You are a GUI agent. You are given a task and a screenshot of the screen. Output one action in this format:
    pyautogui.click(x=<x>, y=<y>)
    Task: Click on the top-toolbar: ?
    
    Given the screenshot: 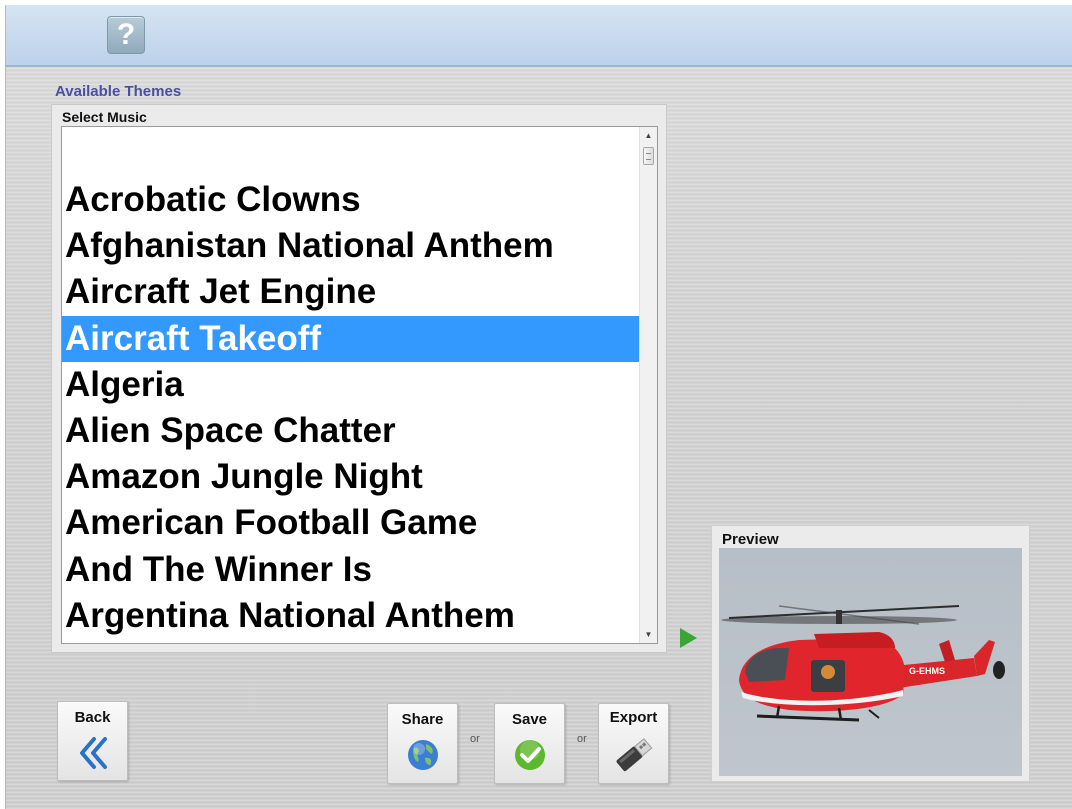 What is the action you would take?
    pyautogui.click(x=539, y=36)
    